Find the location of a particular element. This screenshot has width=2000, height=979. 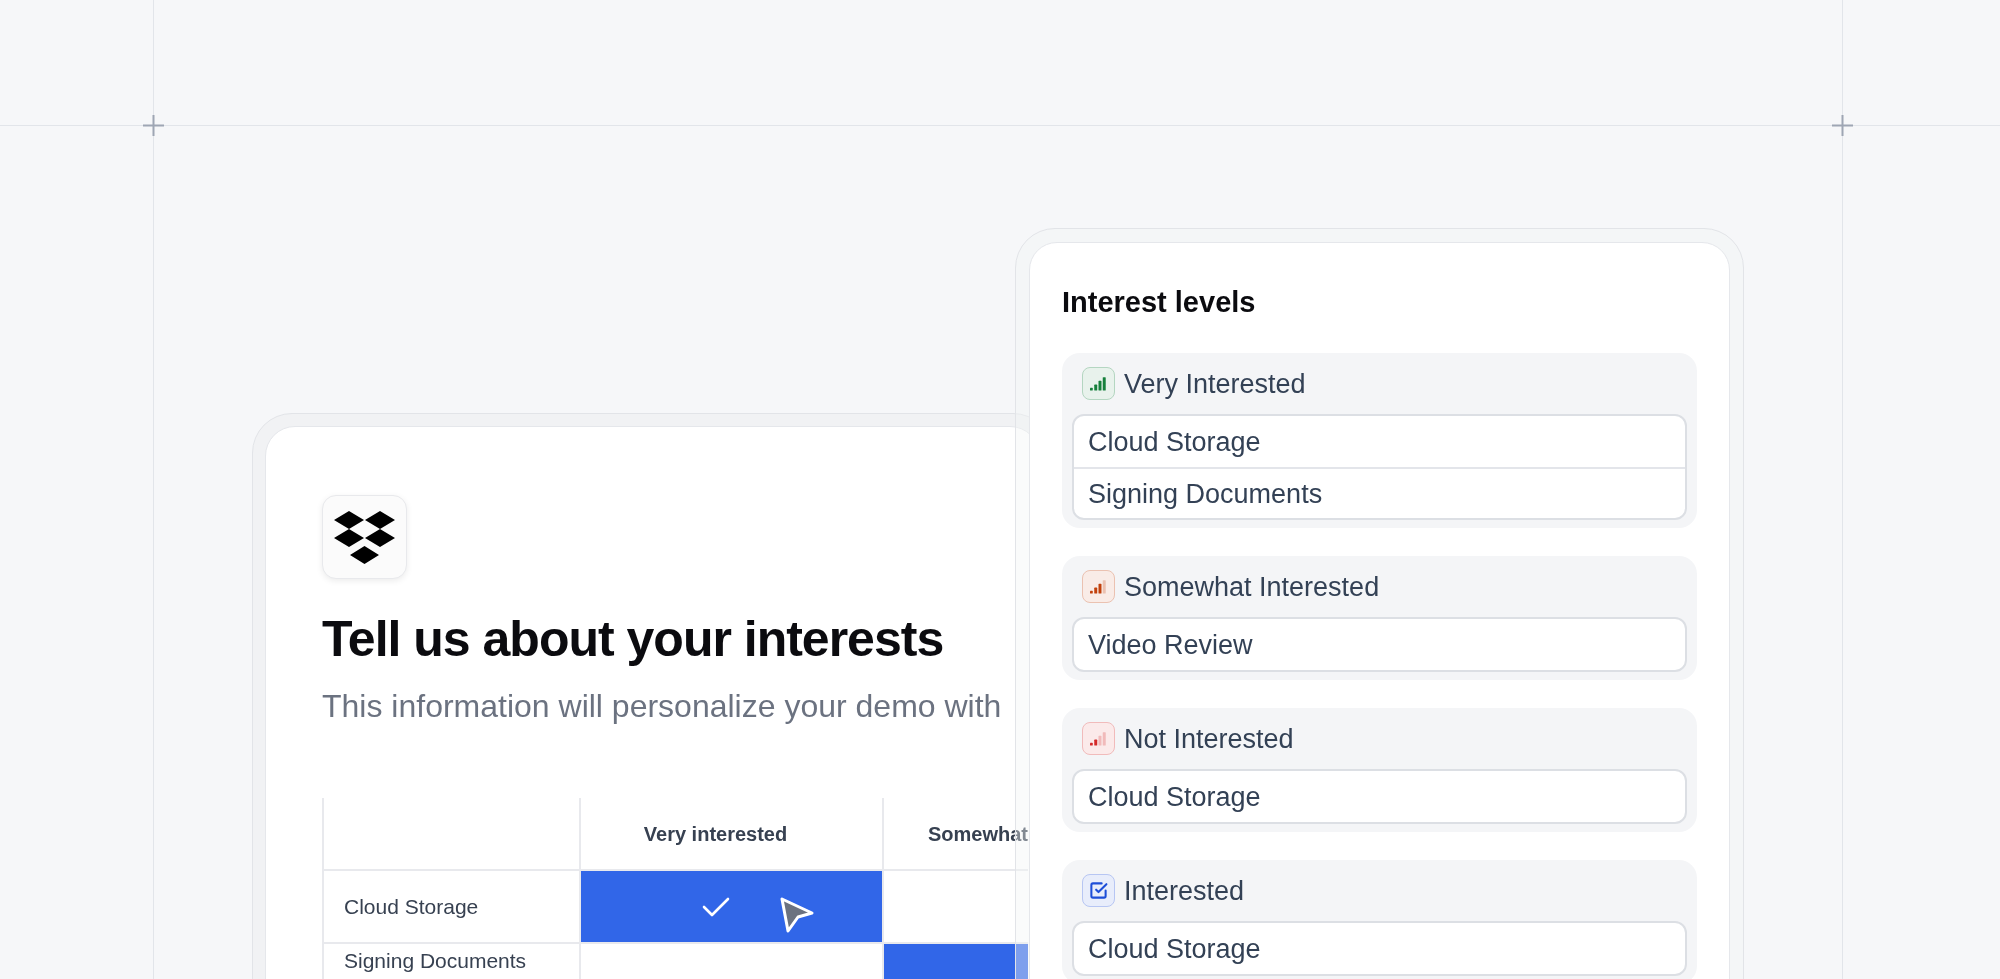

group-label: Interested is located at coordinates (1184, 890).